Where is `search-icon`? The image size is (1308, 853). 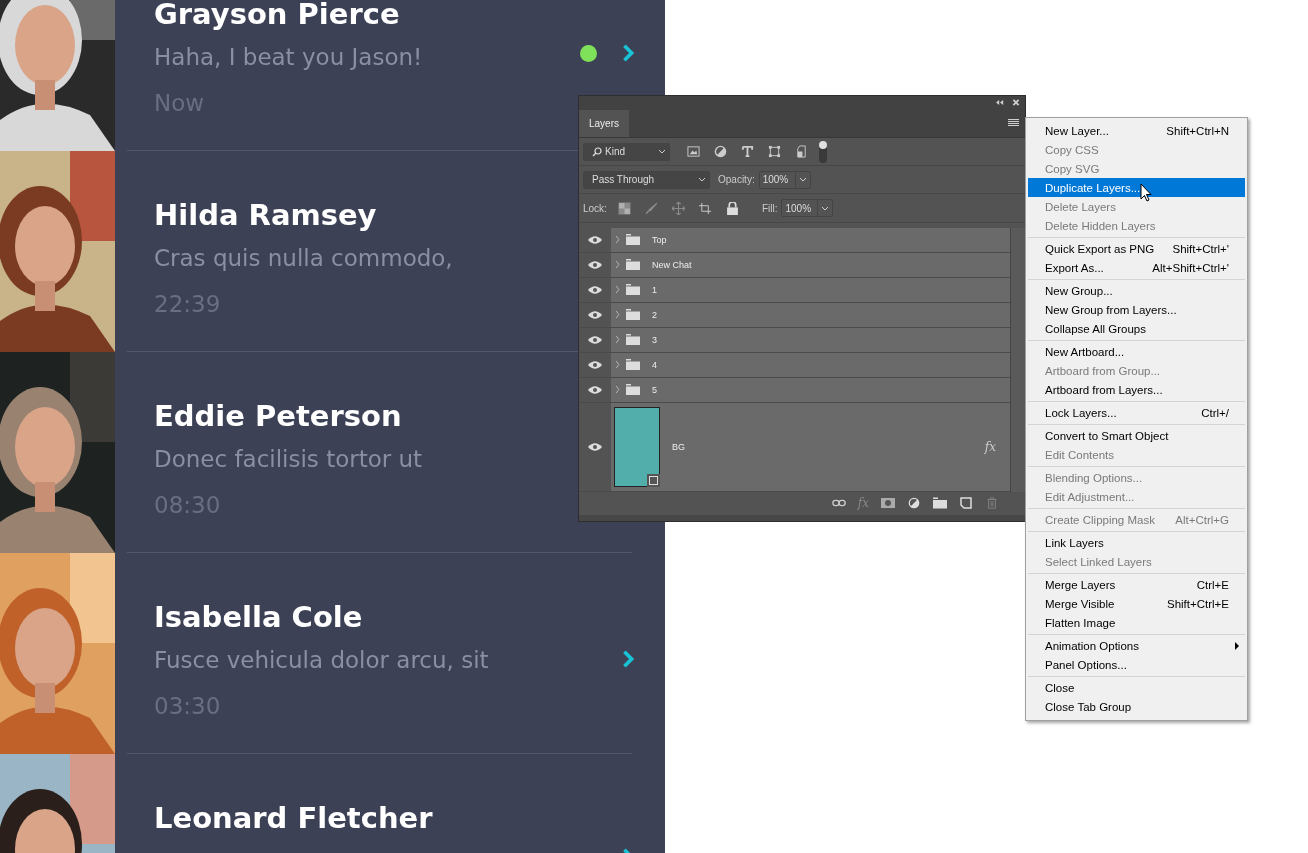 search-icon is located at coordinates (597, 151).